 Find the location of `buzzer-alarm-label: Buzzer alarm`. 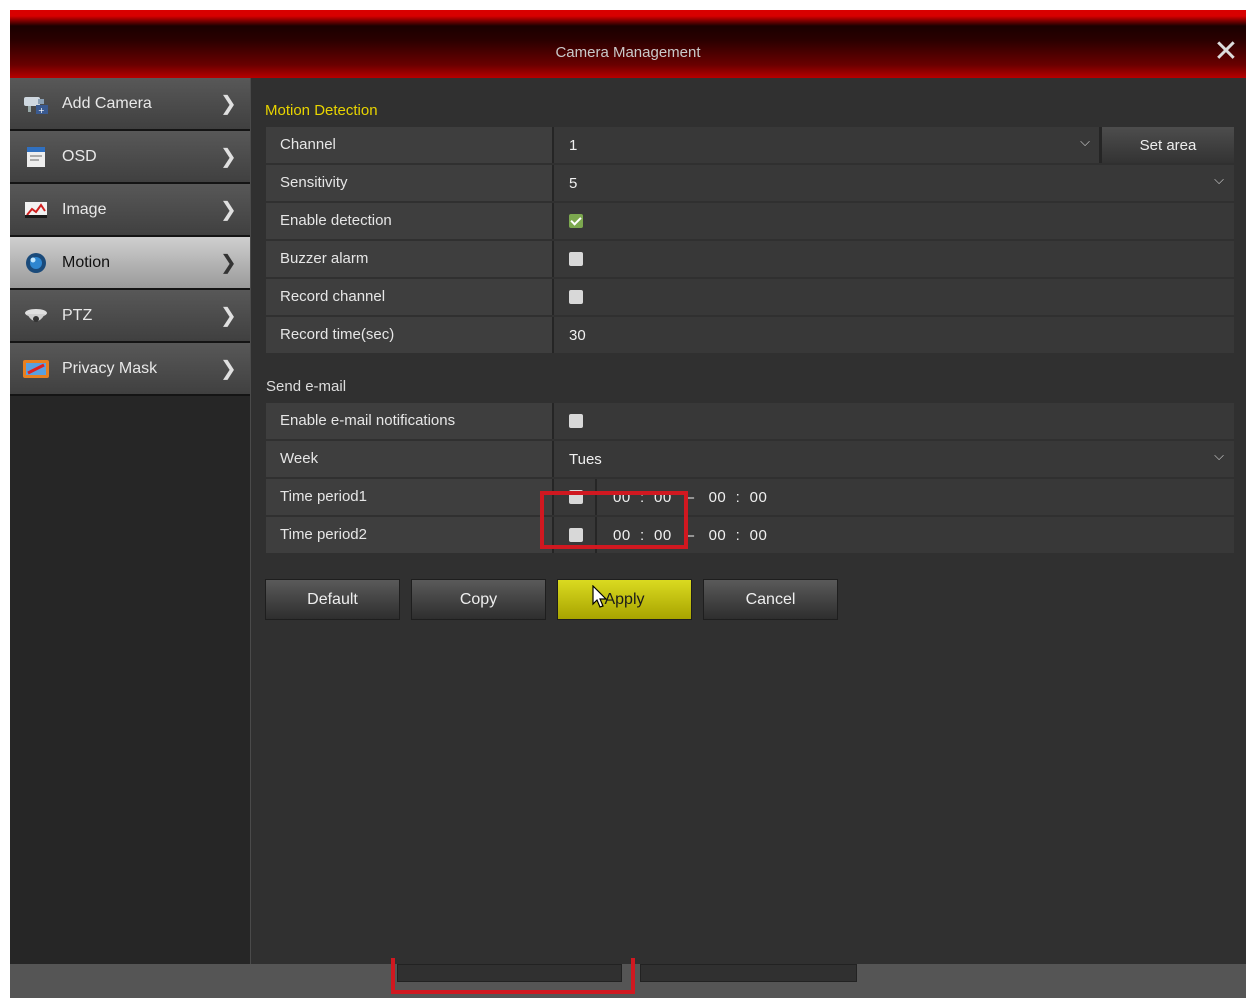

buzzer-alarm-label: Buzzer alarm is located at coordinates (410, 259).